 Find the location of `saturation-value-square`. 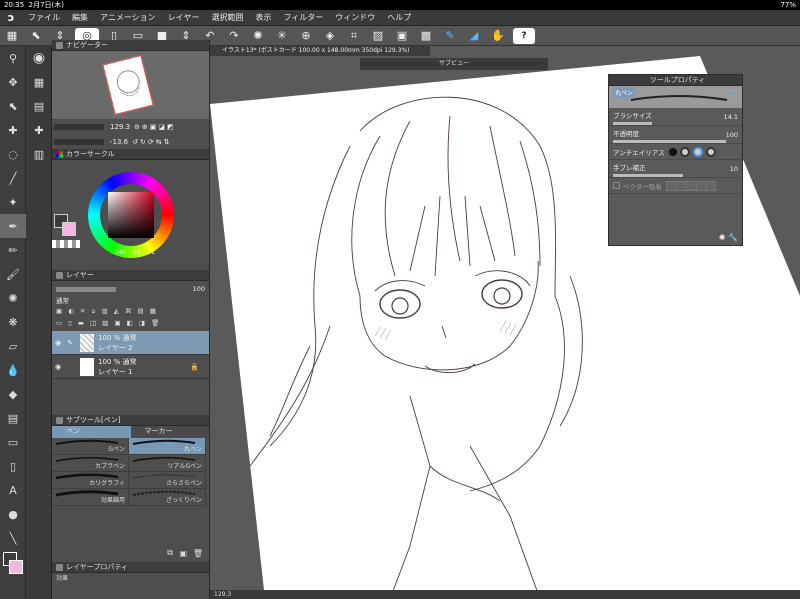

saturation-value-square is located at coordinates (131, 215).